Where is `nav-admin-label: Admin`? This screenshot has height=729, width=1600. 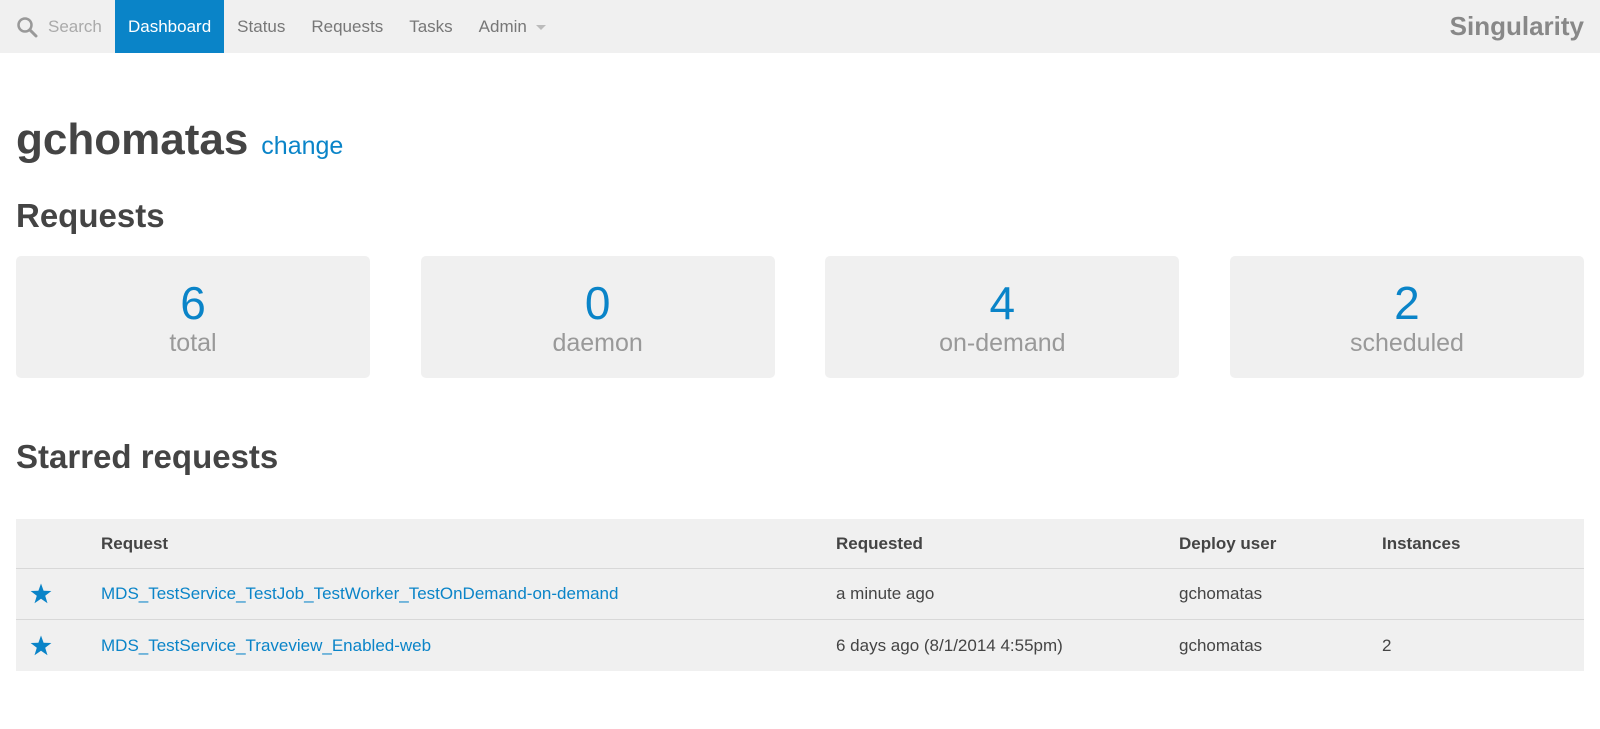
nav-admin-label: Admin is located at coordinates (502, 26).